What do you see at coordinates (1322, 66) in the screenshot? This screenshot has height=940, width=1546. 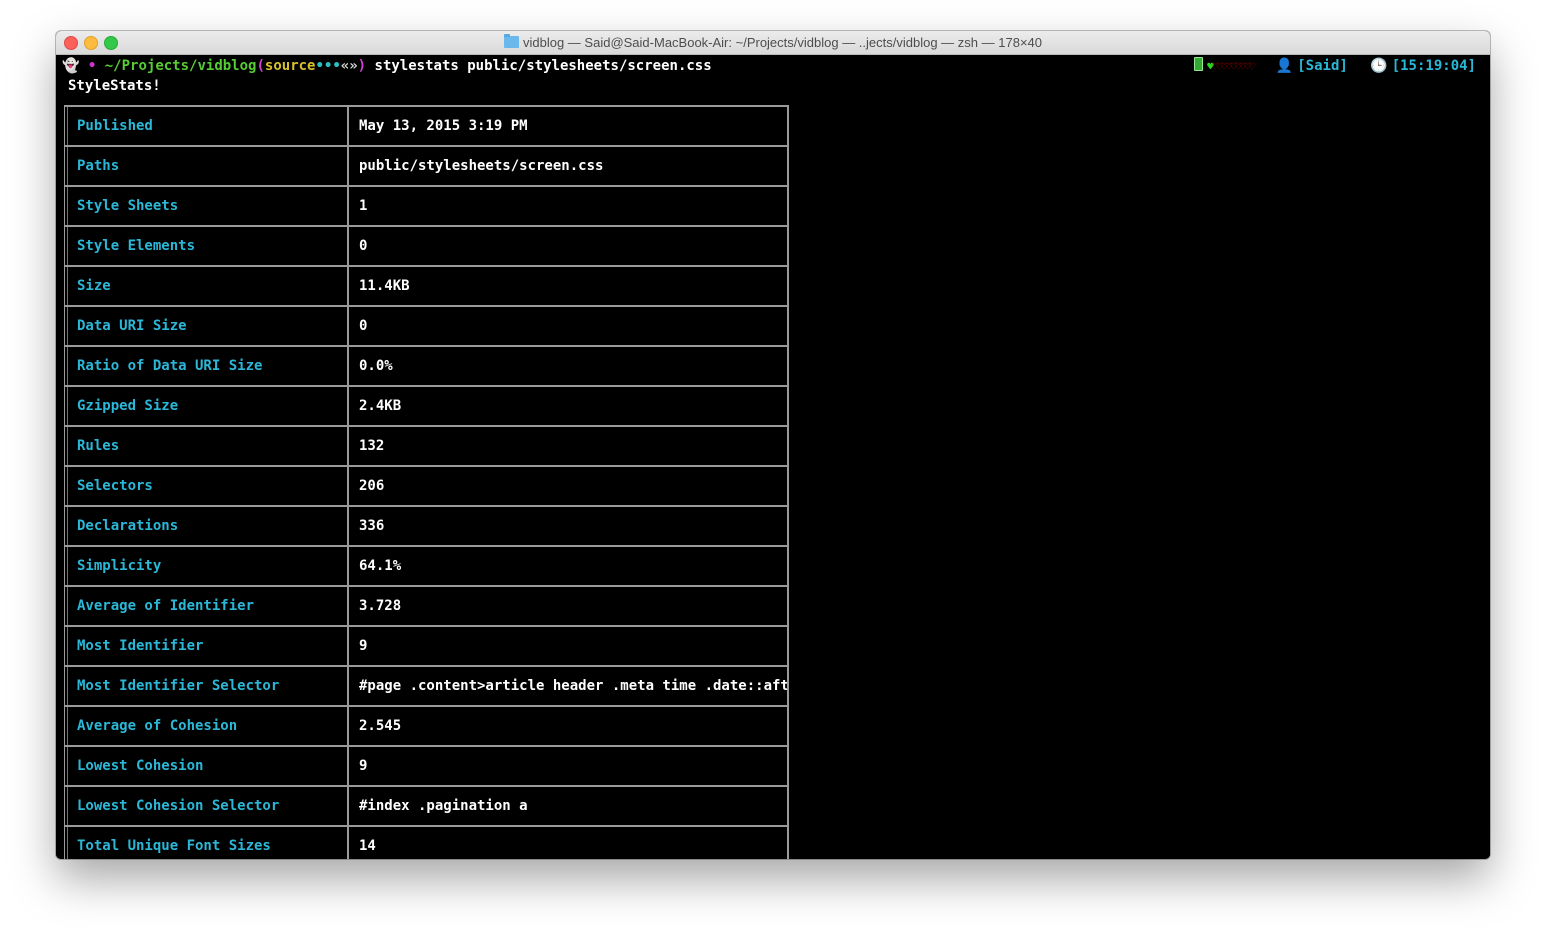 I see `prompt-user: [Said]` at bounding box center [1322, 66].